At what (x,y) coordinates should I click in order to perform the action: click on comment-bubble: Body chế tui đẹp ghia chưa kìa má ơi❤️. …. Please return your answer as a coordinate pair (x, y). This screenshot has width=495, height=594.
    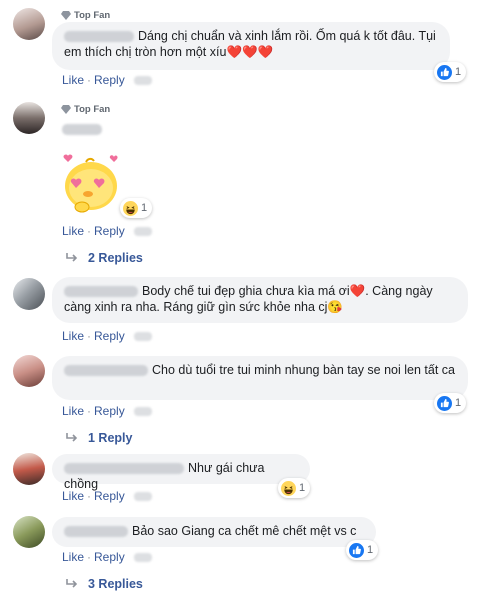
    Looking at the image, I should click on (260, 300).